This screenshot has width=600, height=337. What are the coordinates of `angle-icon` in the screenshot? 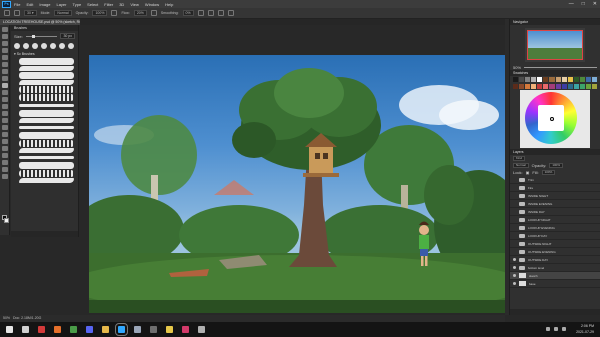 It's located at (210, 13).